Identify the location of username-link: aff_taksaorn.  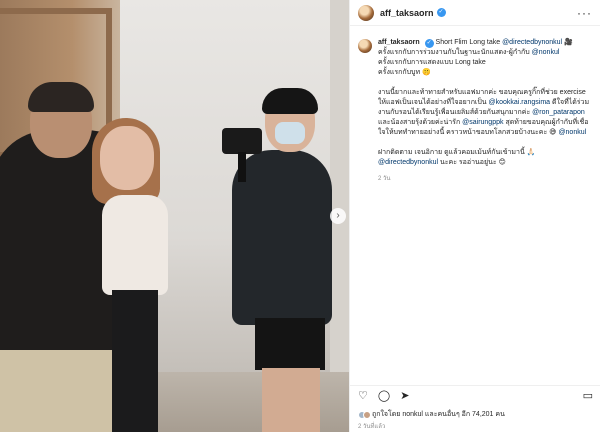
(407, 13).